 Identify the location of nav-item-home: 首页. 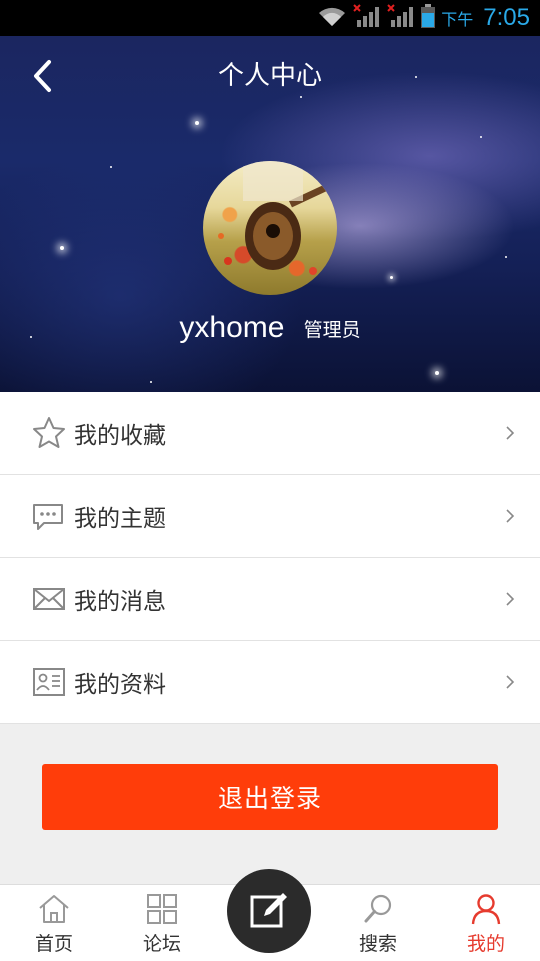
(54, 923).